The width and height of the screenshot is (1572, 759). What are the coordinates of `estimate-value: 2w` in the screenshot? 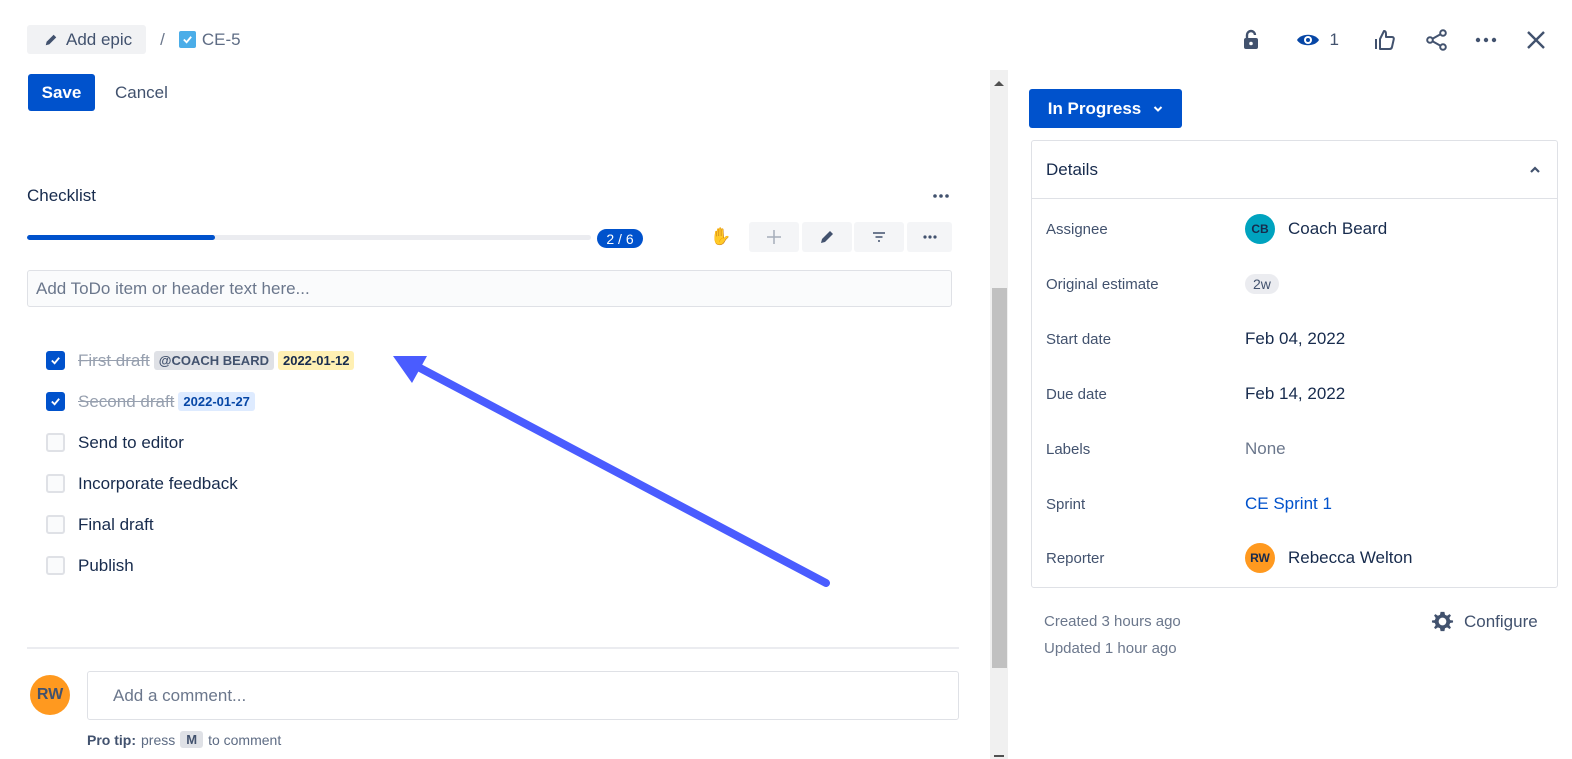 It's located at (1262, 284).